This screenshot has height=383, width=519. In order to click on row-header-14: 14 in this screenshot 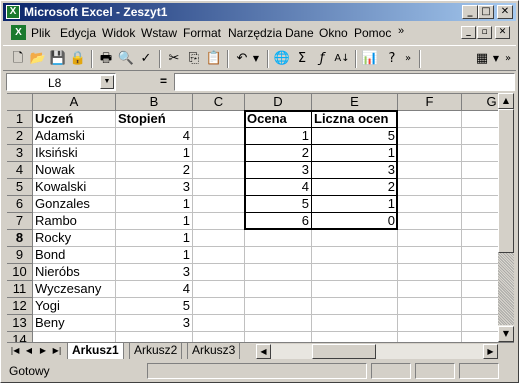, I will do `click(20, 337)`.